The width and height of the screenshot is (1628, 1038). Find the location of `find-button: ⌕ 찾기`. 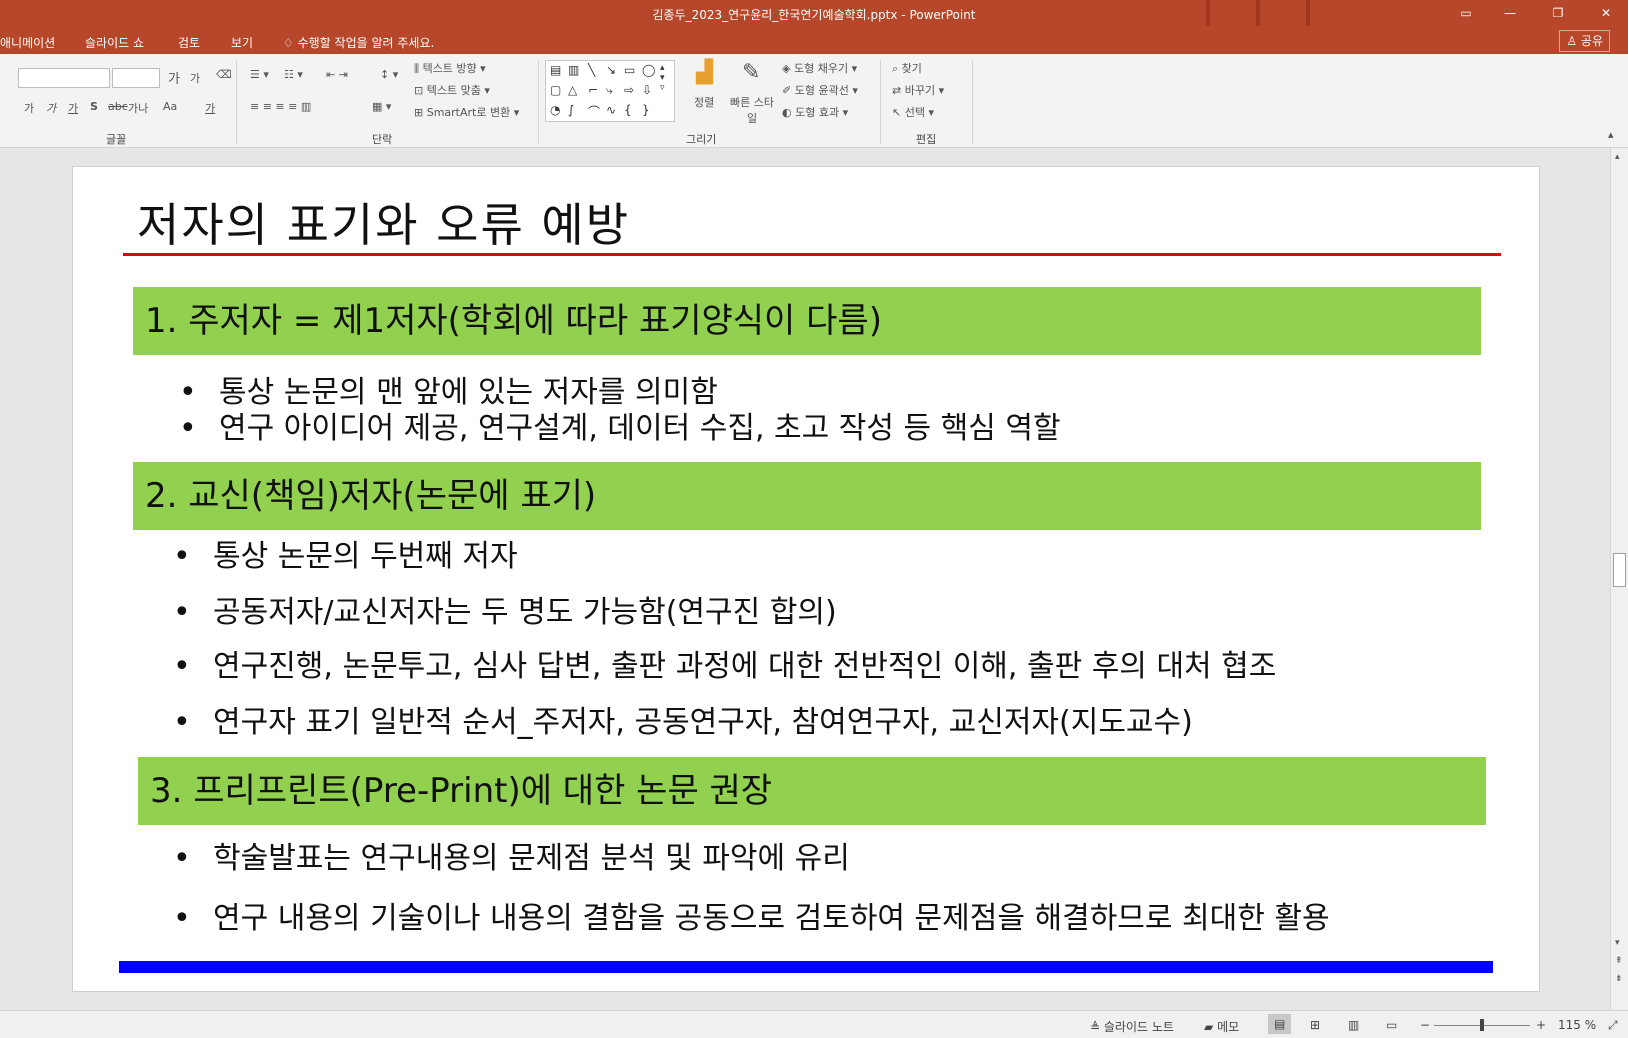

find-button: ⌕ 찾기 is located at coordinates (907, 68).